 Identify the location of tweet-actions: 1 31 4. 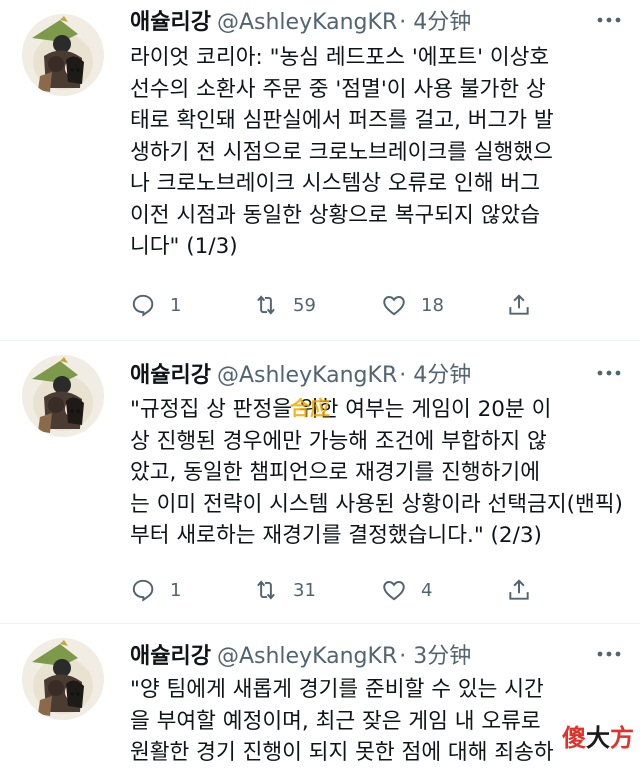
(330, 590).